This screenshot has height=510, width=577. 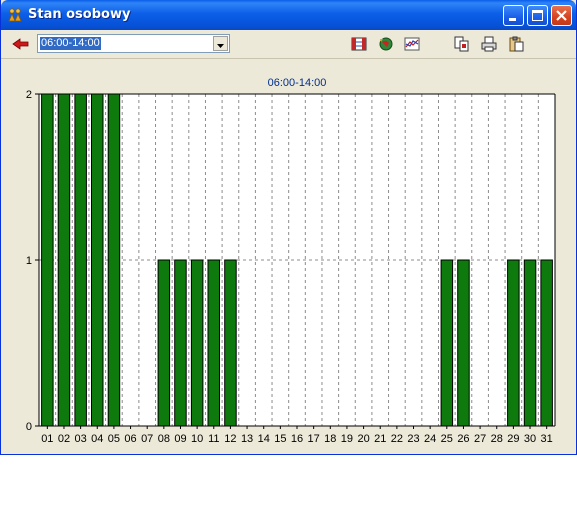 I want to click on close-icon, so click(x=561, y=15).